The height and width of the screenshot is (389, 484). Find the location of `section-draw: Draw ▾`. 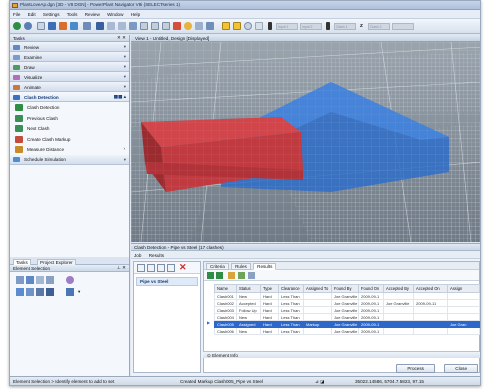

section-draw: Draw ▾ is located at coordinates (69, 67).